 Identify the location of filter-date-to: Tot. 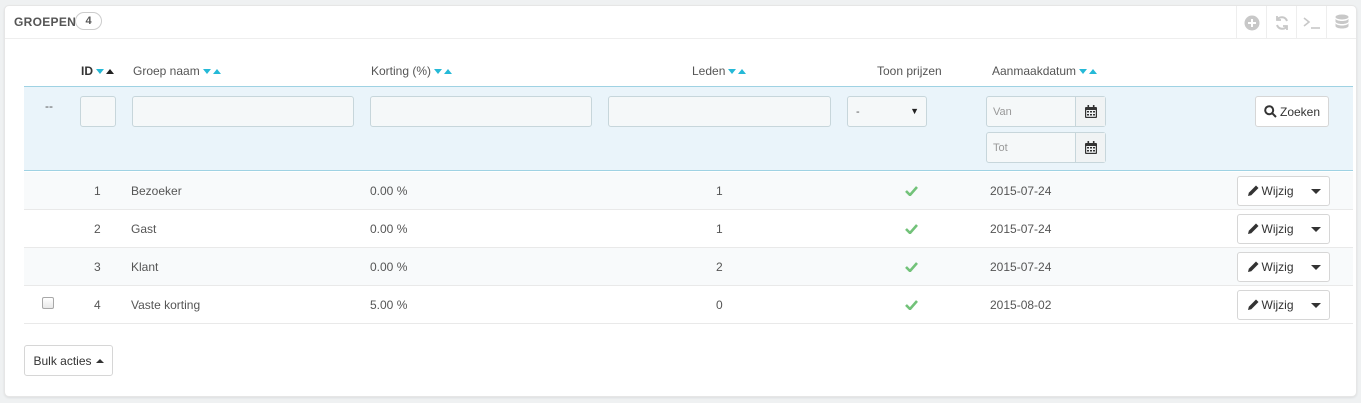
(1046, 147).